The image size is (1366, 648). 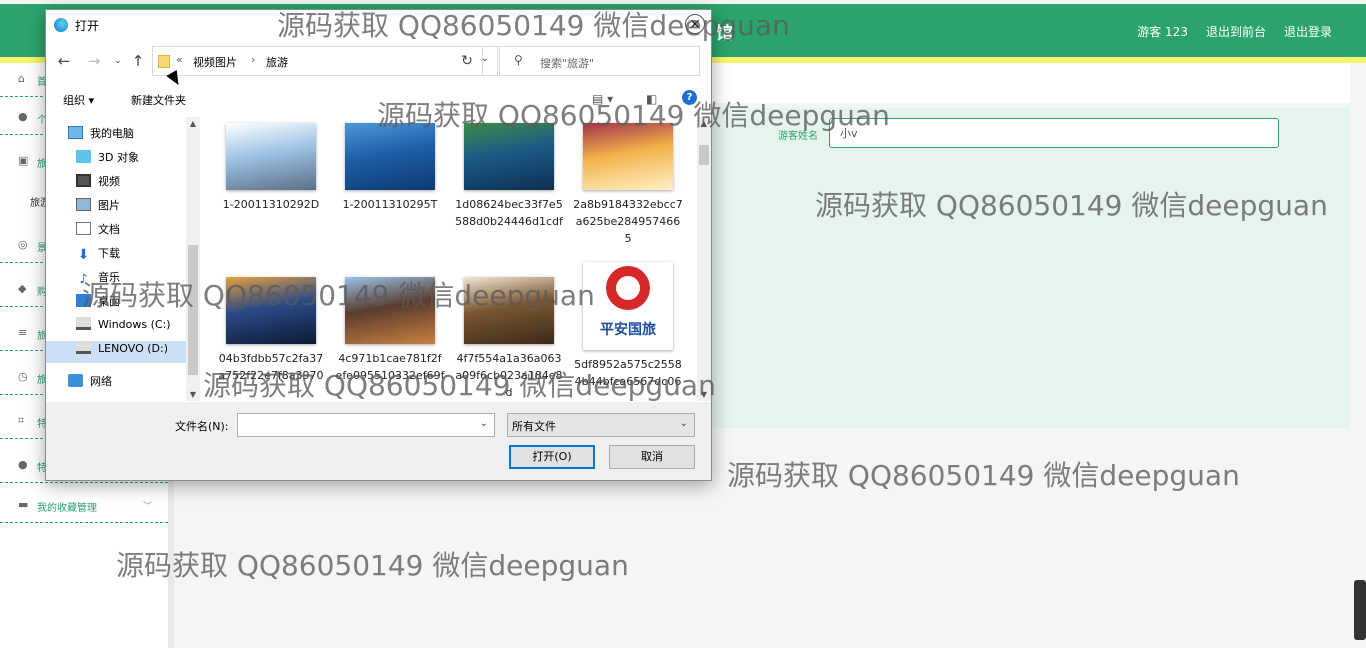 I want to click on music-icon: ♪, so click(x=83, y=279).